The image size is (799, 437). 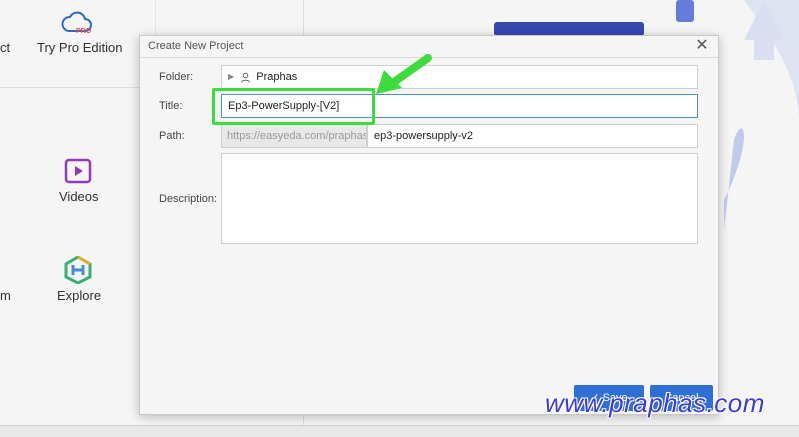 I want to click on path-value: ep3-powersupply-v2, so click(x=424, y=136).